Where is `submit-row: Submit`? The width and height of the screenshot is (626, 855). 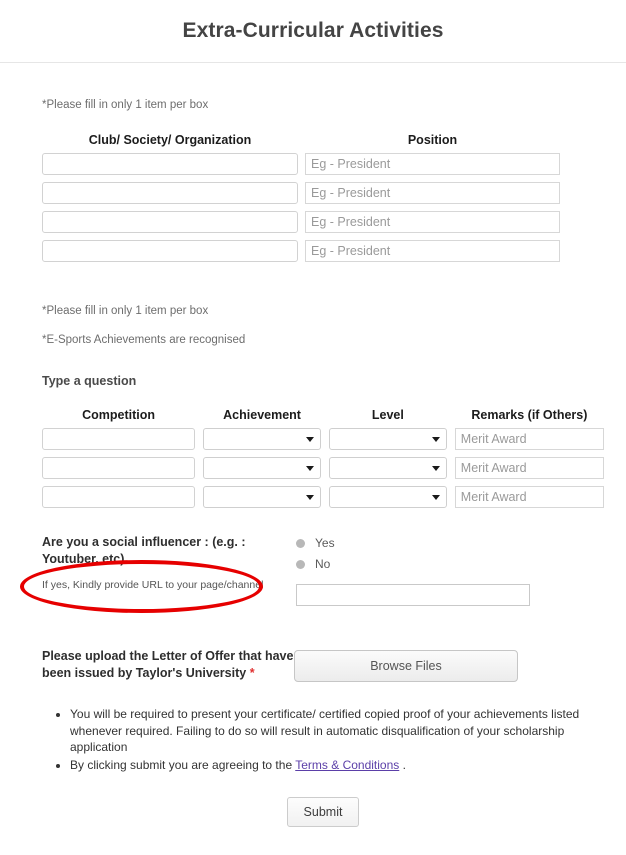 submit-row: Submit is located at coordinates (323, 812).